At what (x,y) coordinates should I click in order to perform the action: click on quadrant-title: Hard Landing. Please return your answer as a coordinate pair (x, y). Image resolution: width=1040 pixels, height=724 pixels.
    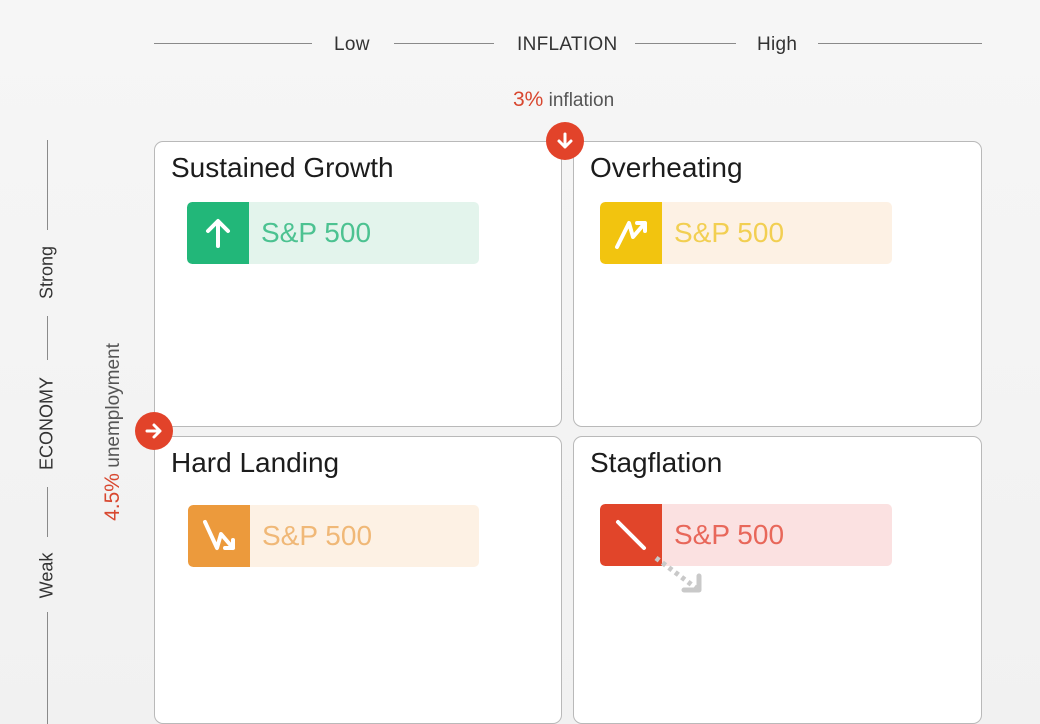
    Looking at the image, I should click on (255, 462).